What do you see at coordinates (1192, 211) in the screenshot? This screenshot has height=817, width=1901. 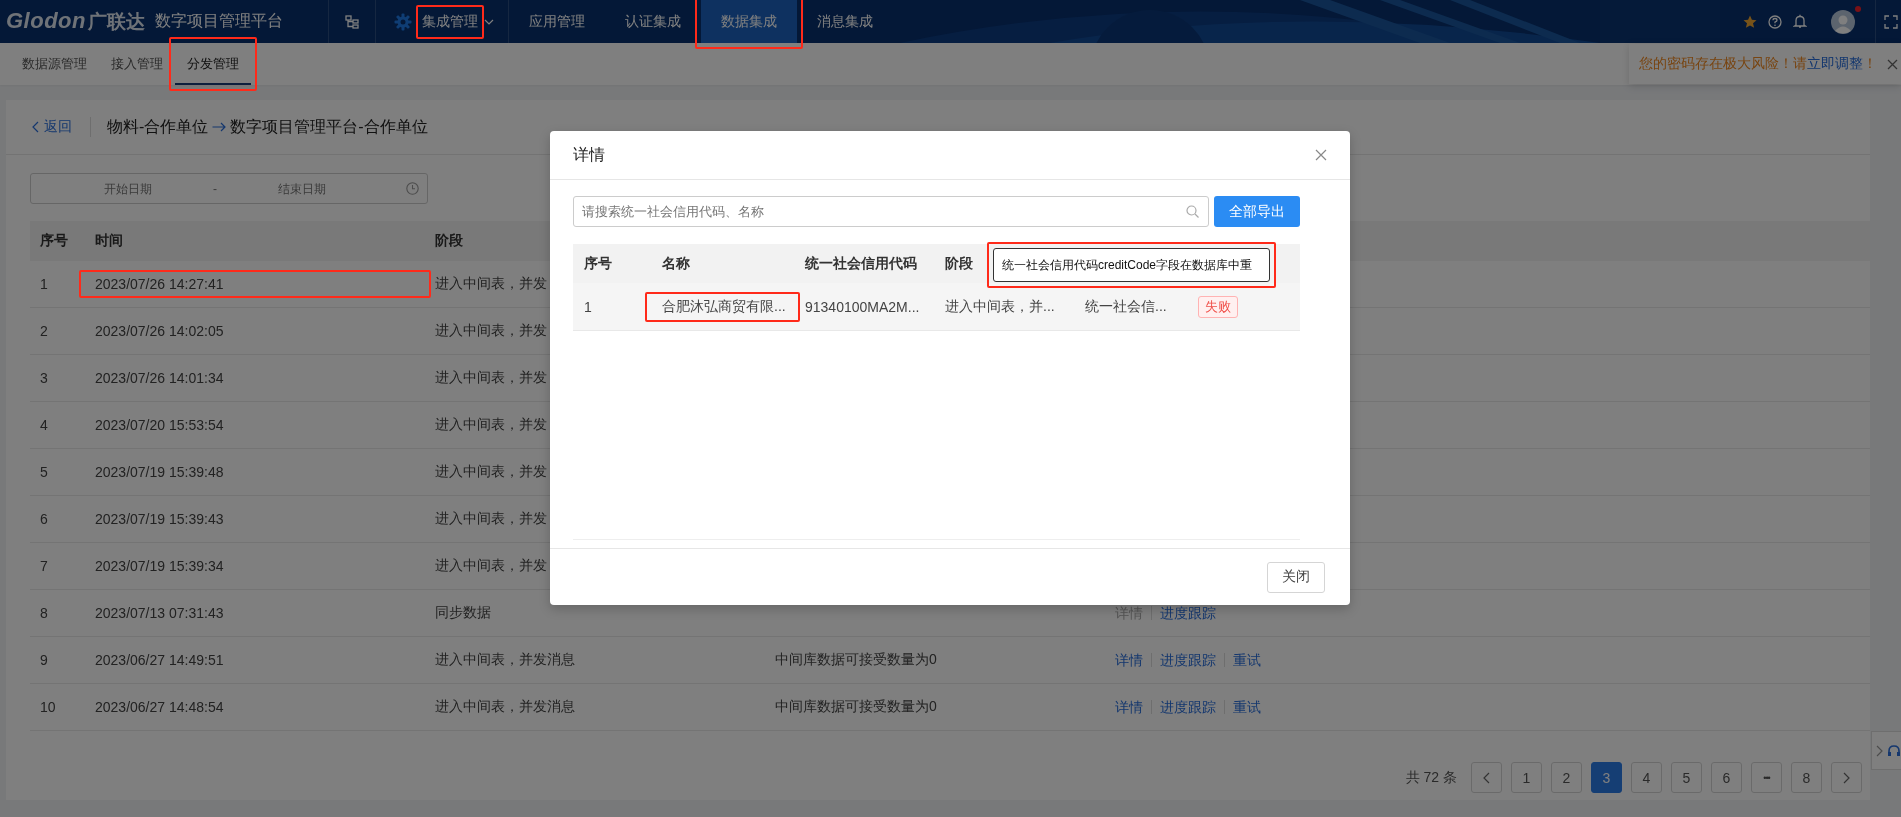 I see `search-icon` at bounding box center [1192, 211].